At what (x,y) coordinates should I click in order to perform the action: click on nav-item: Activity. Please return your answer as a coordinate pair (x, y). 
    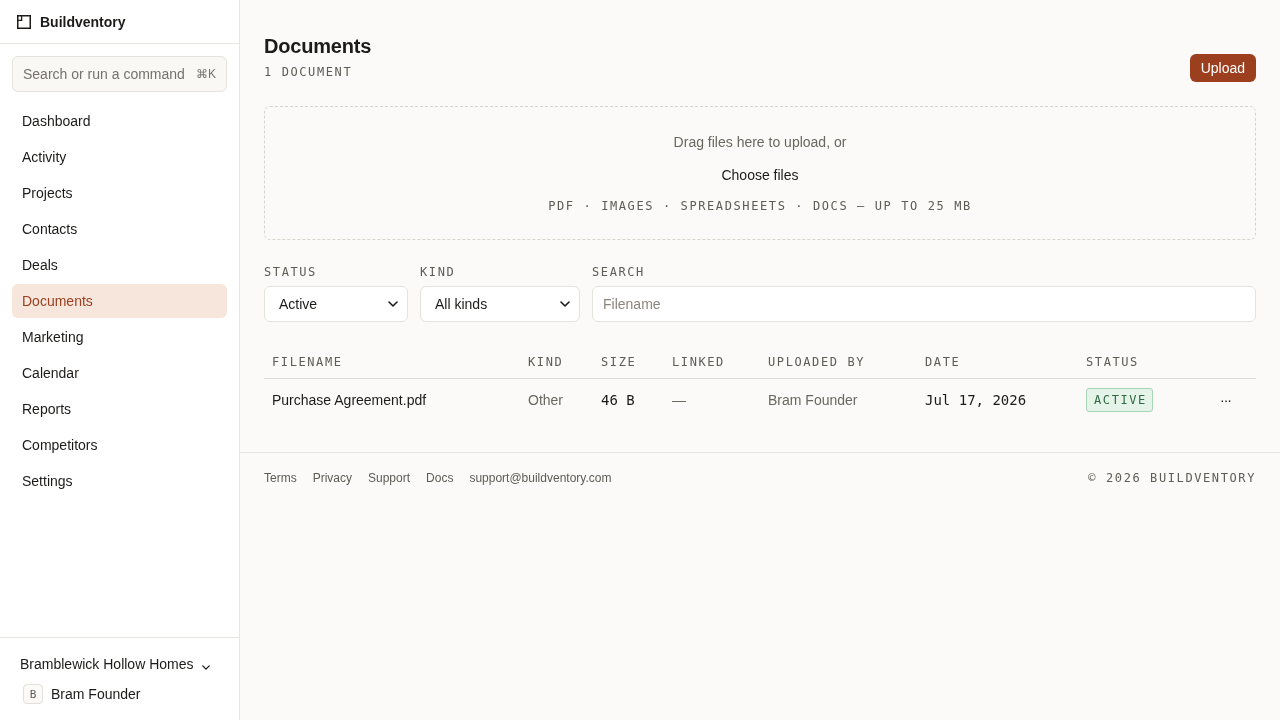
    Looking at the image, I should click on (119, 157).